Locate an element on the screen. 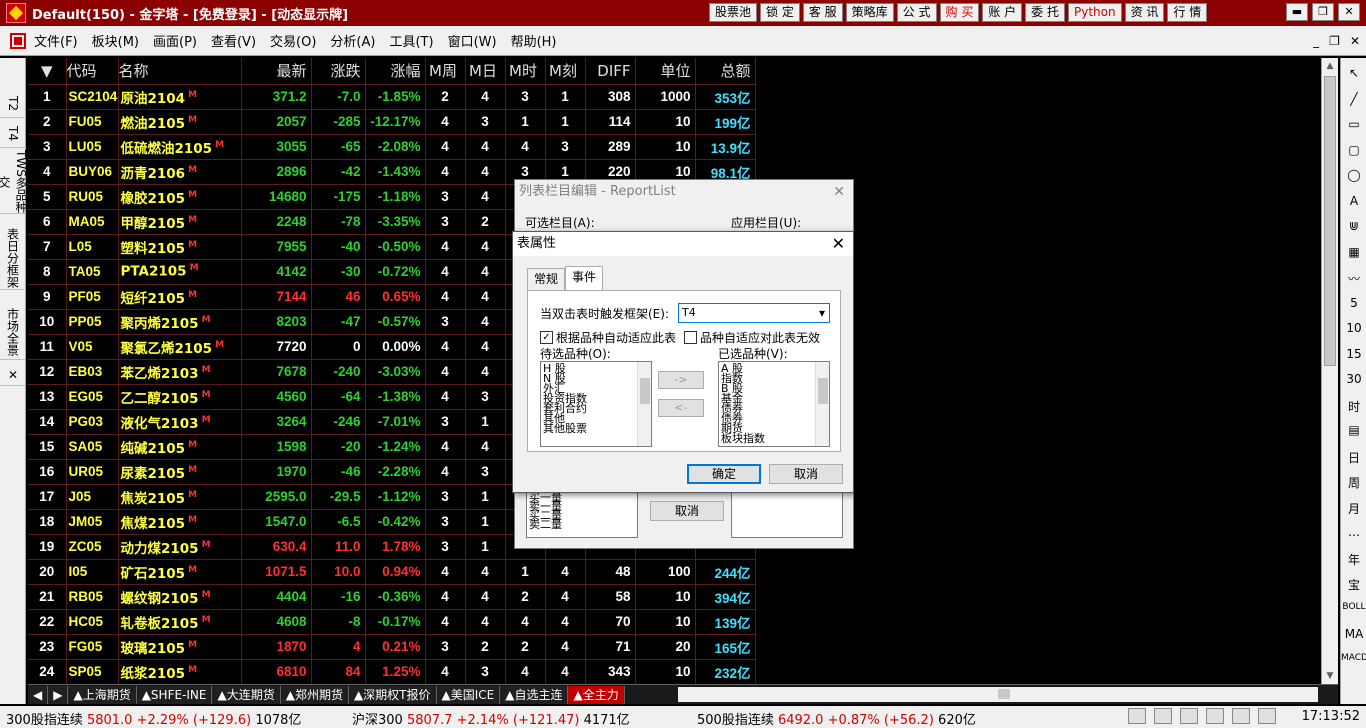 The width and height of the screenshot is (1366, 728). list-item: 板块指数 is located at coordinates (775, 438).